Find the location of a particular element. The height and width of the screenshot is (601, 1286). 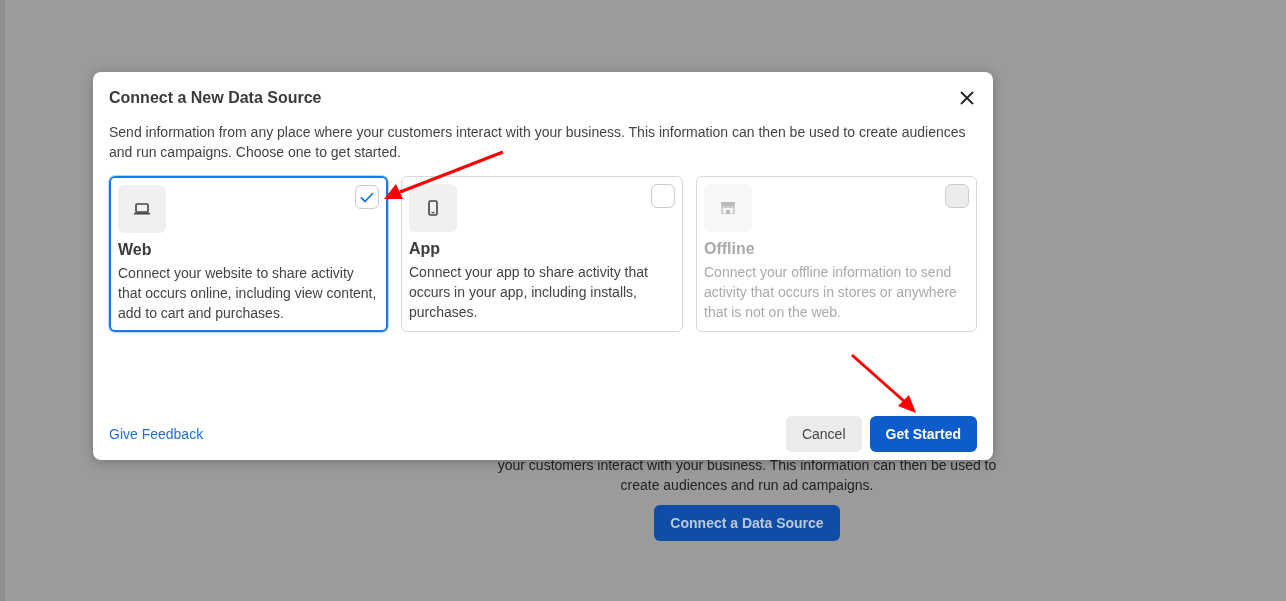

checkmark-icon is located at coordinates (367, 197).